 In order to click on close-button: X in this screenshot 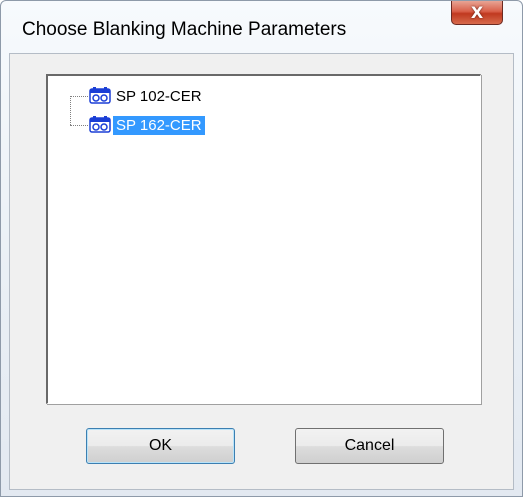, I will do `click(477, 13)`.